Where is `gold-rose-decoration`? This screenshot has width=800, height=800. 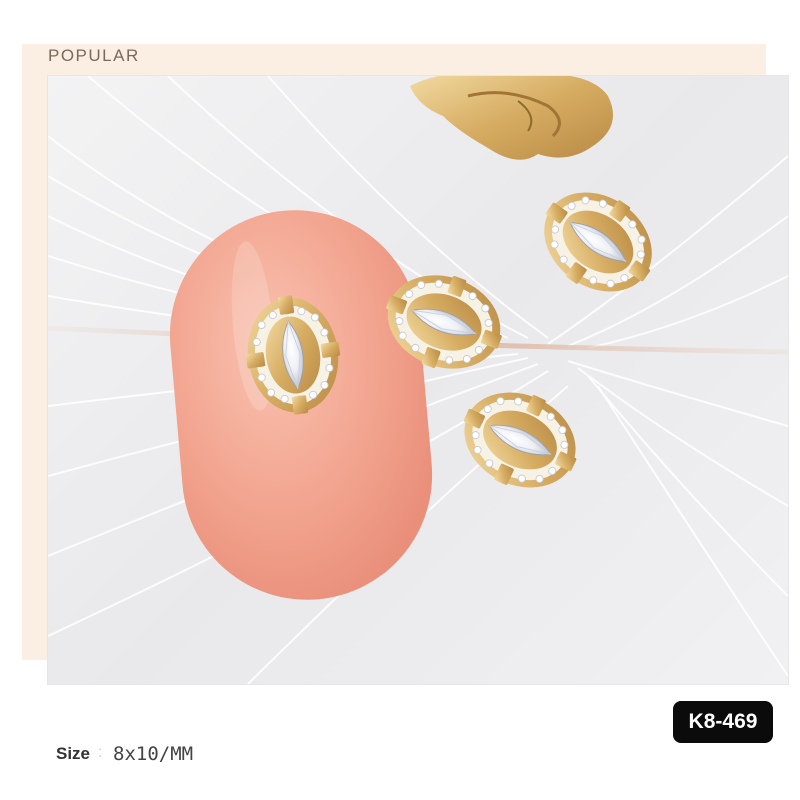 gold-rose-decoration is located at coordinates (511, 118).